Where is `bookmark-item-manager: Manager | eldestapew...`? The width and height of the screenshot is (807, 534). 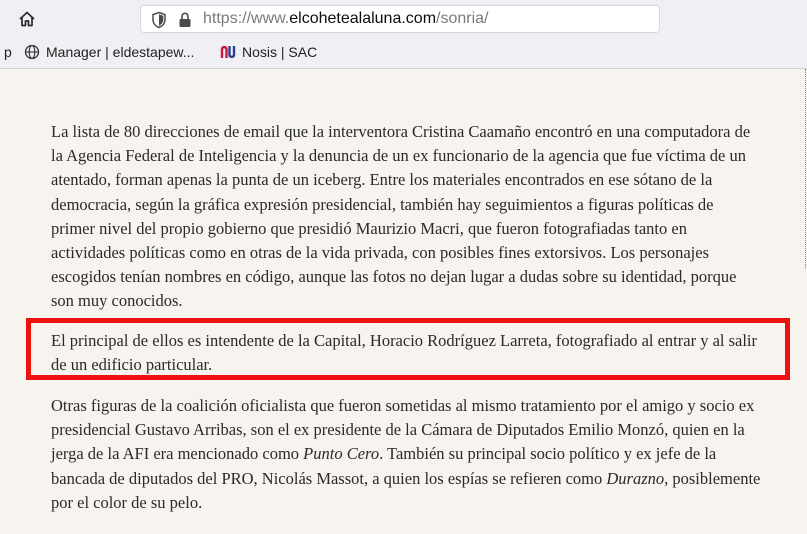 bookmark-item-manager: Manager | eldestapew... is located at coordinates (109, 52).